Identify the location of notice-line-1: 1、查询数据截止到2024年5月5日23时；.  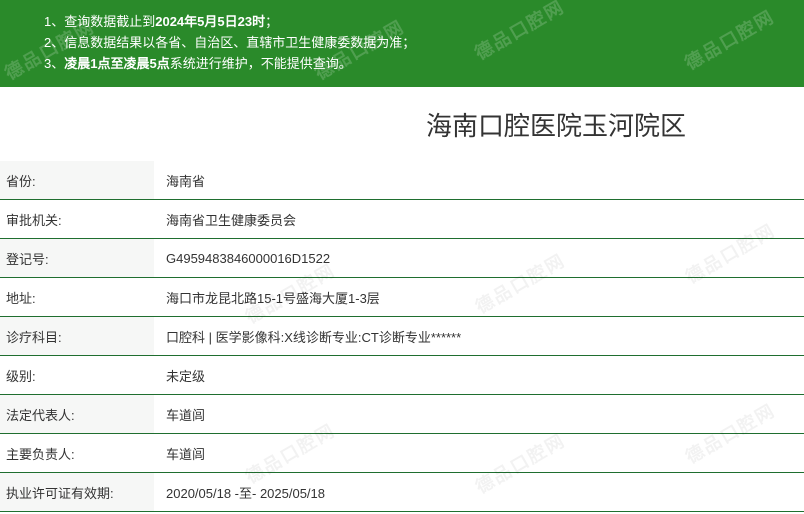
(161, 21).